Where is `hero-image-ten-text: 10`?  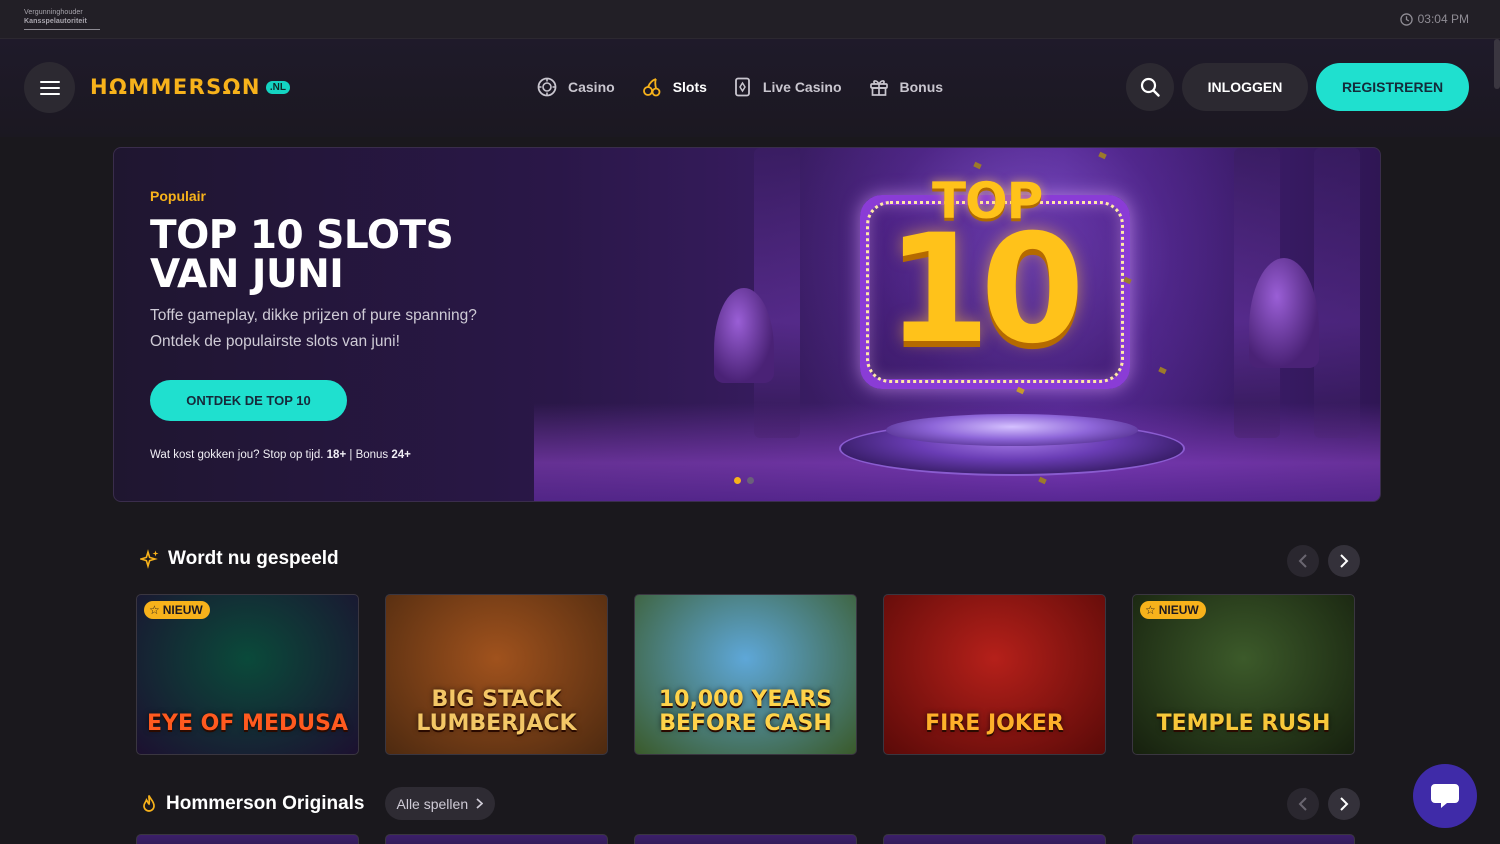 hero-image-ten-text: 10 is located at coordinates (985, 290).